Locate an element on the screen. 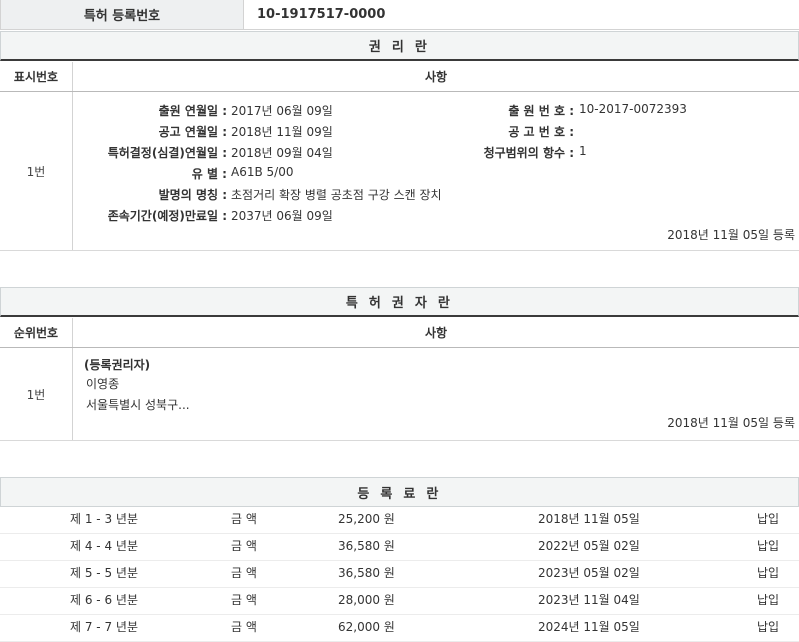 This screenshot has height=642, width=799. fee-date: 2024년 11월 05일 is located at coordinates (589, 627).